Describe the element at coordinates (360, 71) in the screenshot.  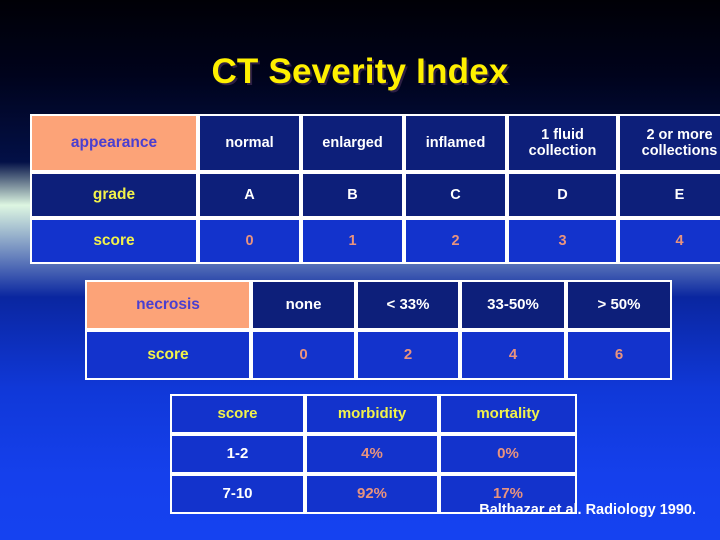
I see `page-title: CT Severity Index` at that location.